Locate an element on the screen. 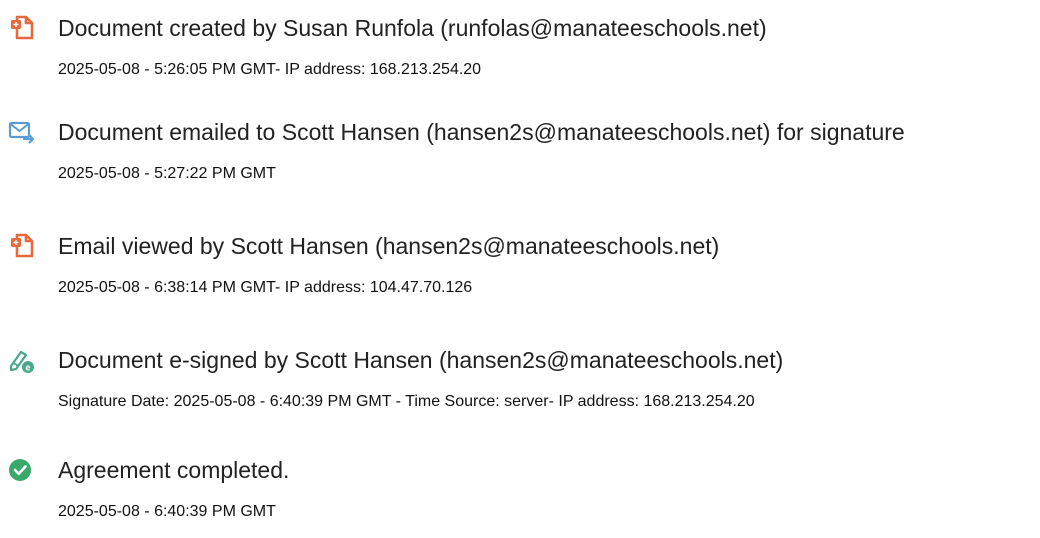 This screenshot has width=1040, height=538. document-created-icon is located at coordinates (22, 28).